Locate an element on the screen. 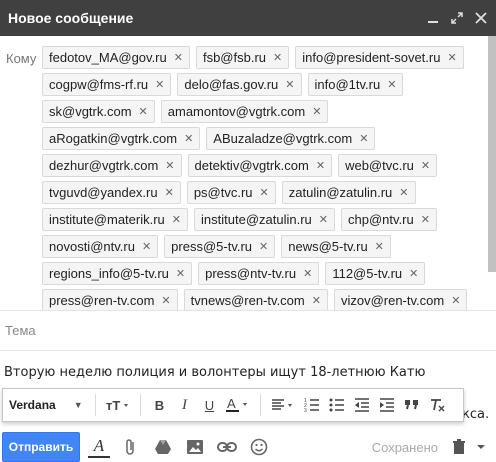 The height and width of the screenshot is (462, 496). message-body-tail: кса. is located at coordinates (475, 414).